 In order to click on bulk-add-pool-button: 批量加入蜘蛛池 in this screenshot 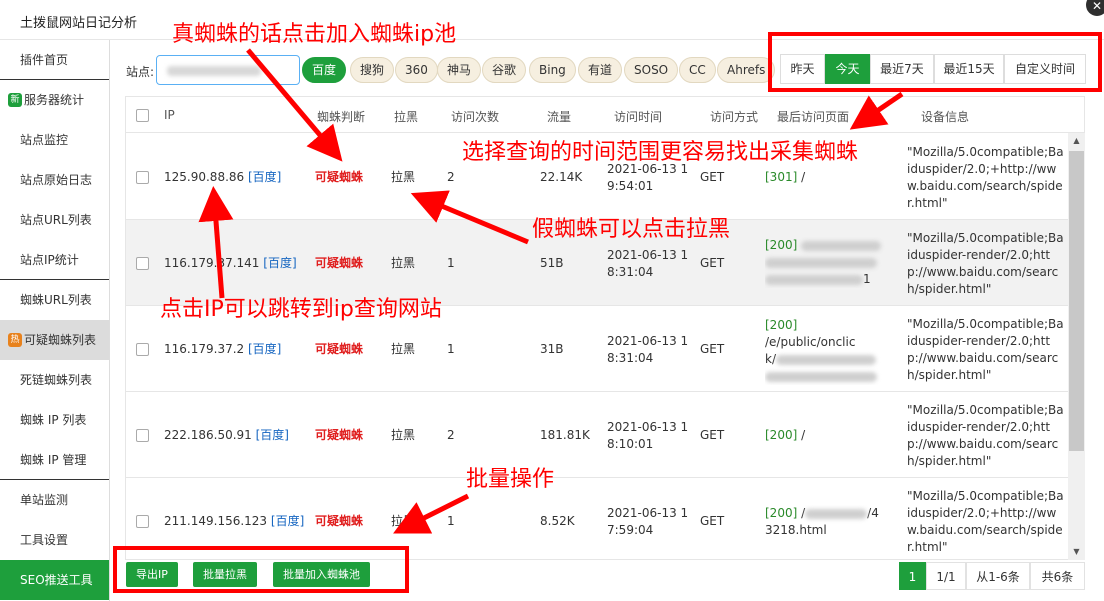, I will do `click(321, 574)`.